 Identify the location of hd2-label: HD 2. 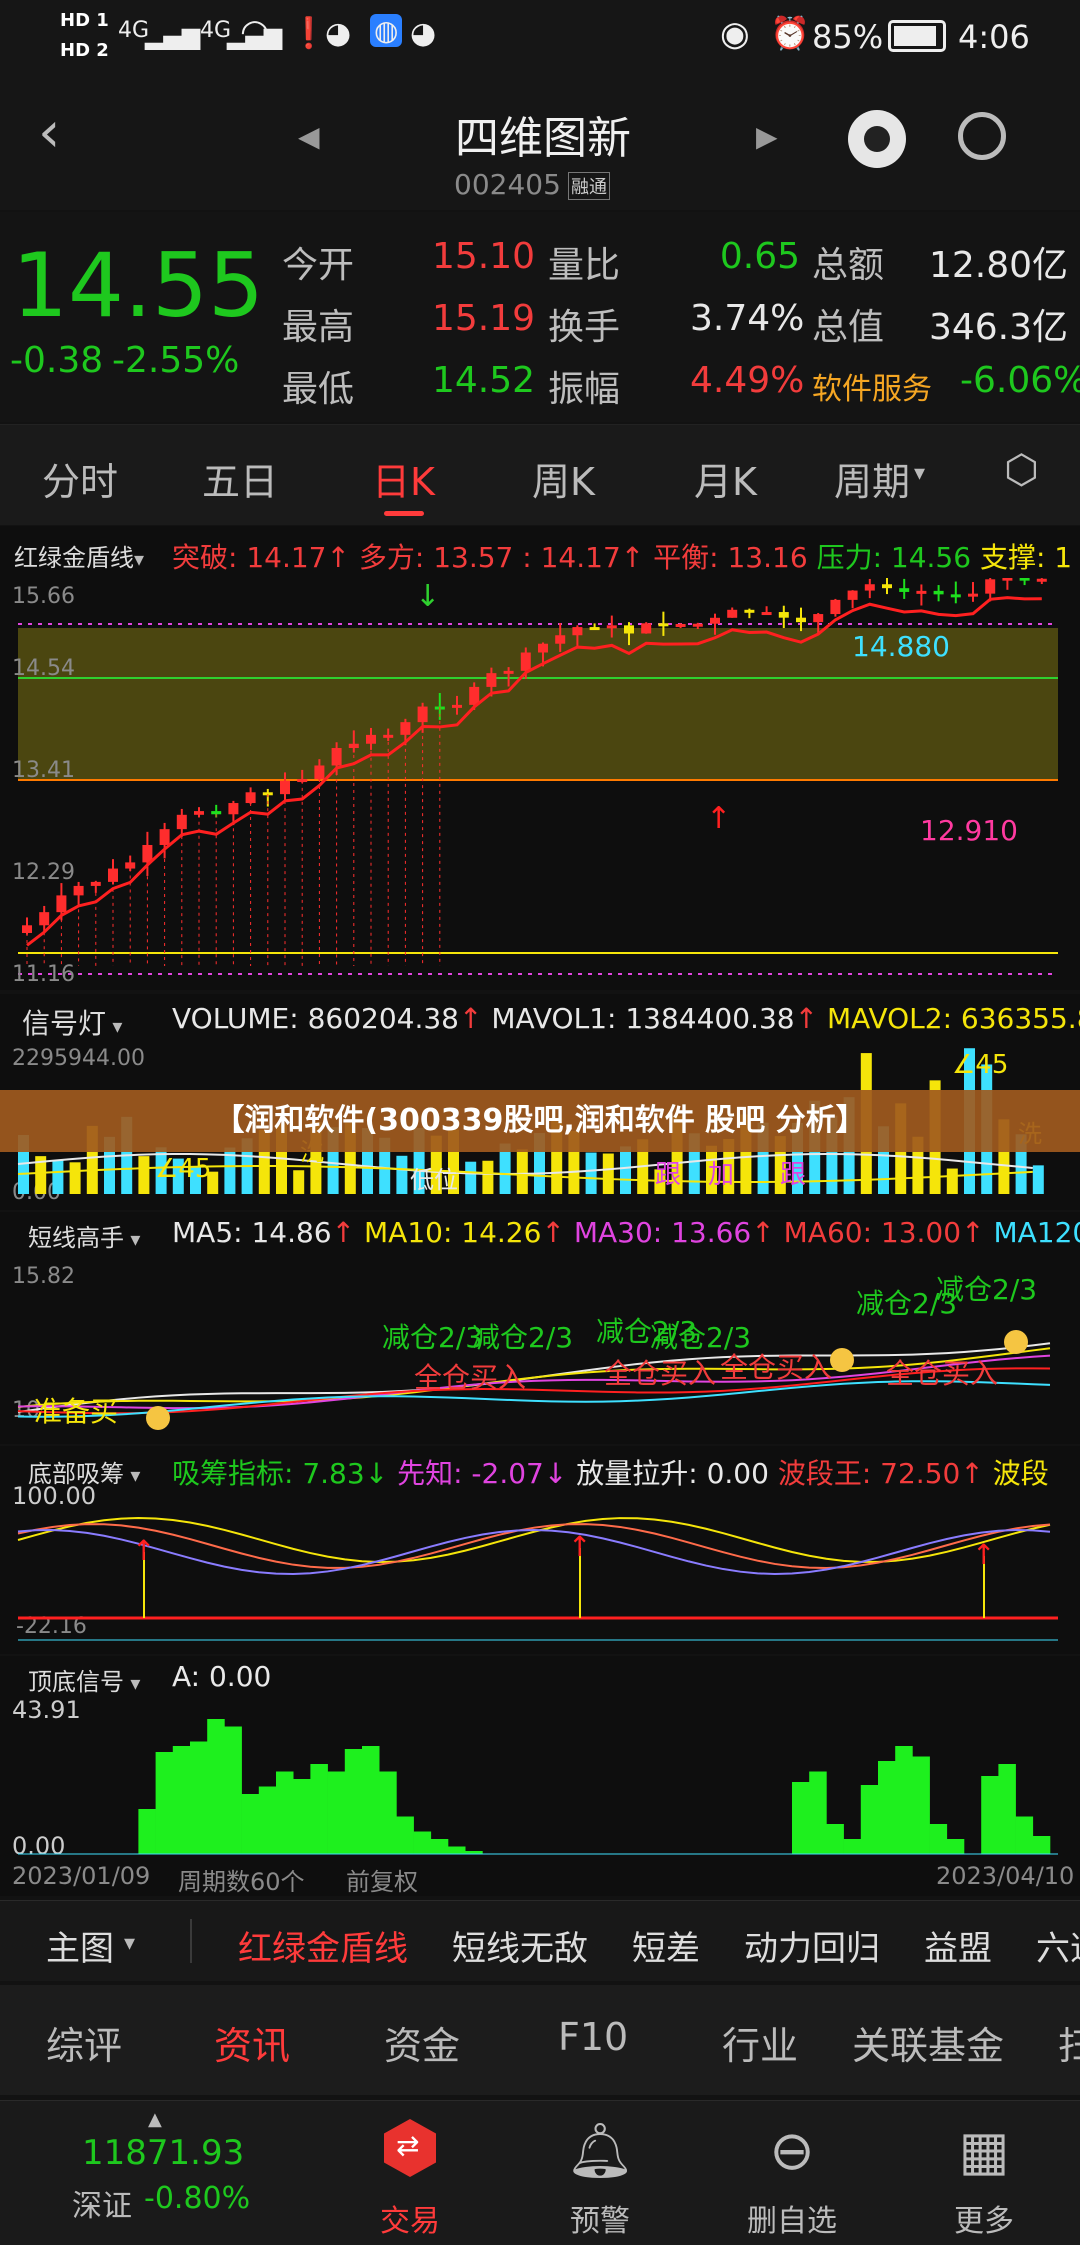
(84, 50).